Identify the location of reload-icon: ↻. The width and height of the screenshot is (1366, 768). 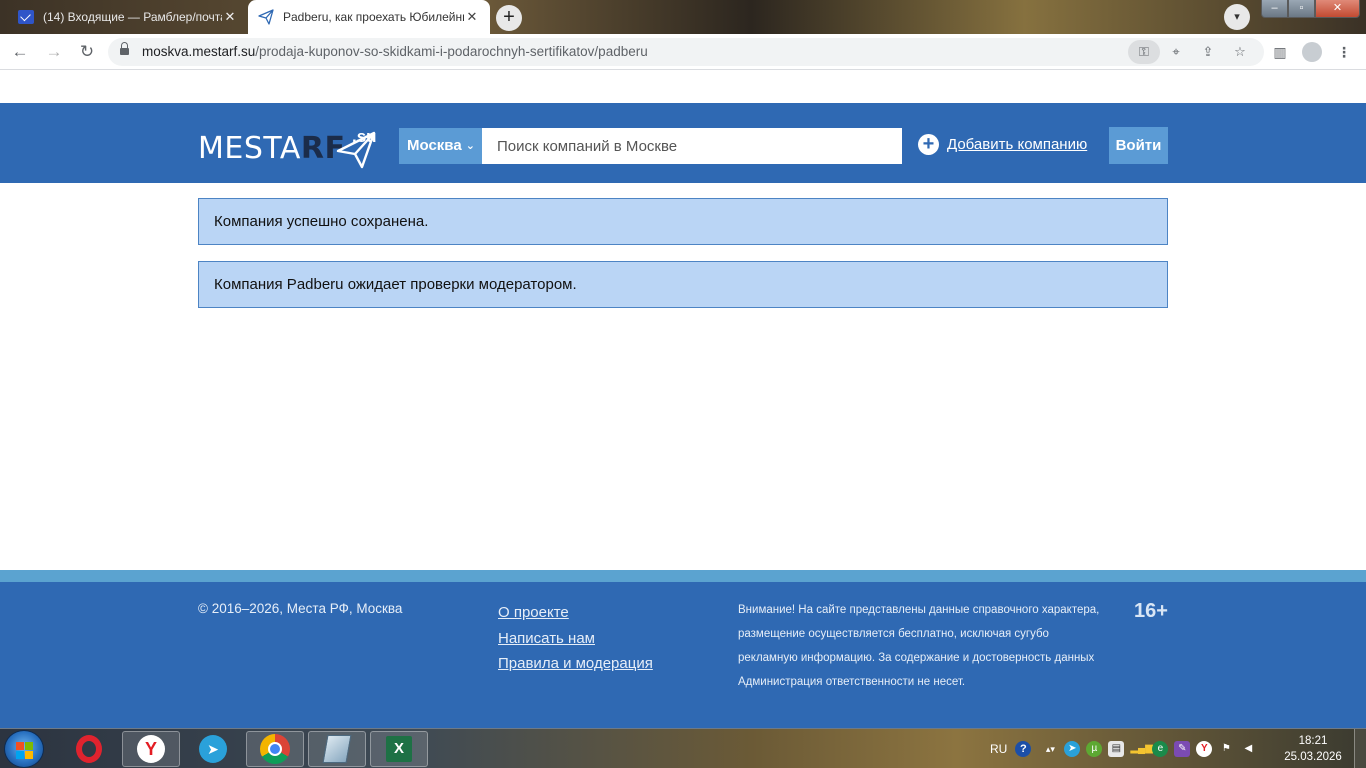
(87, 52).